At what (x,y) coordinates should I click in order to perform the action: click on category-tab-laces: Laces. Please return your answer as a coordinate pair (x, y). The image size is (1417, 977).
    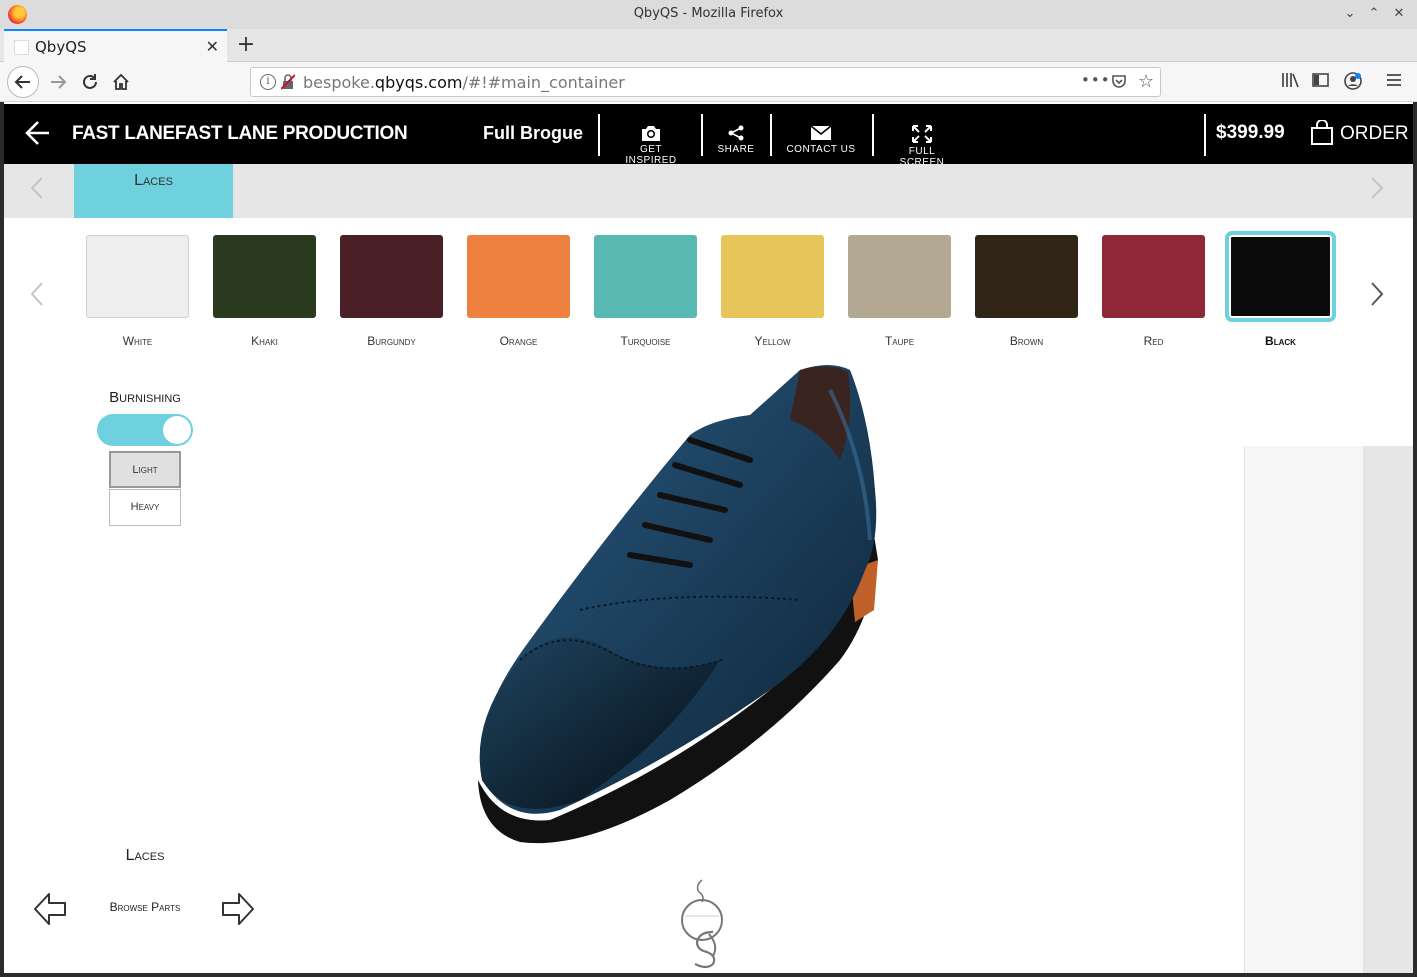
    Looking at the image, I should click on (153, 191).